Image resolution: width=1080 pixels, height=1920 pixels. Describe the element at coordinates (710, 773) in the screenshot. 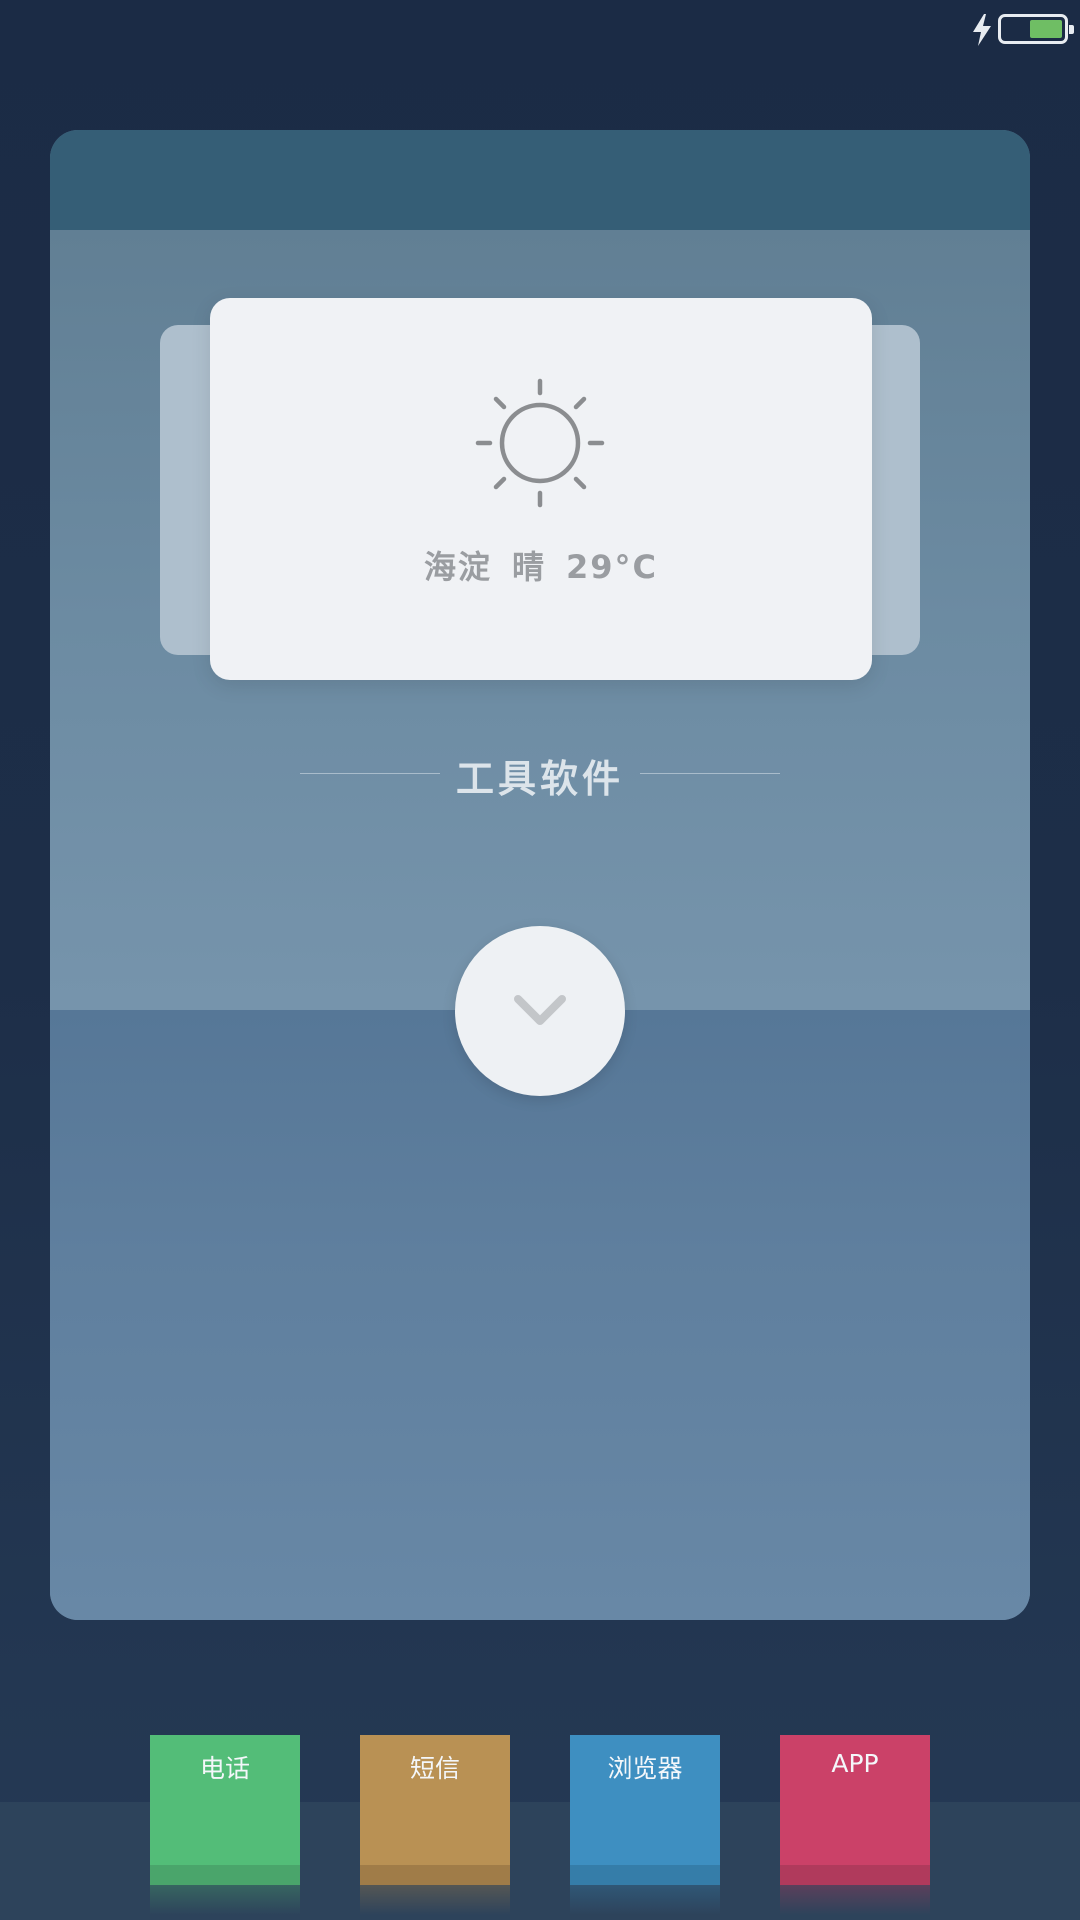

I see `divider-right` at that location.